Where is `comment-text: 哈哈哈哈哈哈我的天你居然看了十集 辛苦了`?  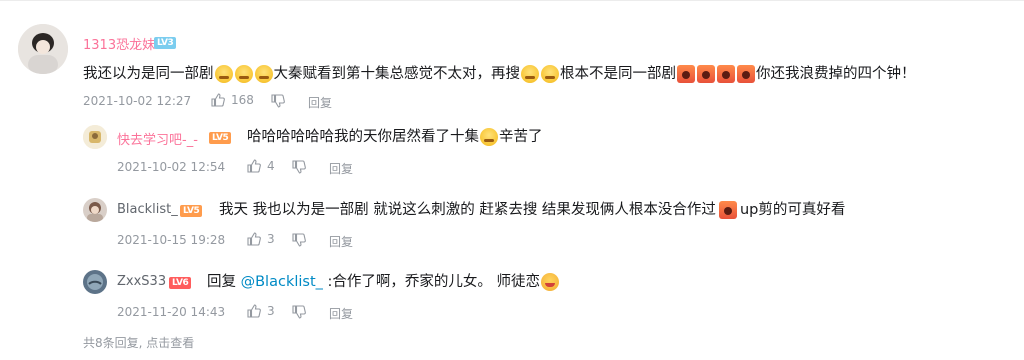
comment-text: 哈哈哈哈哈哈我的天你居然看了十集 辛苦了 is located at coordinates (395, 137).